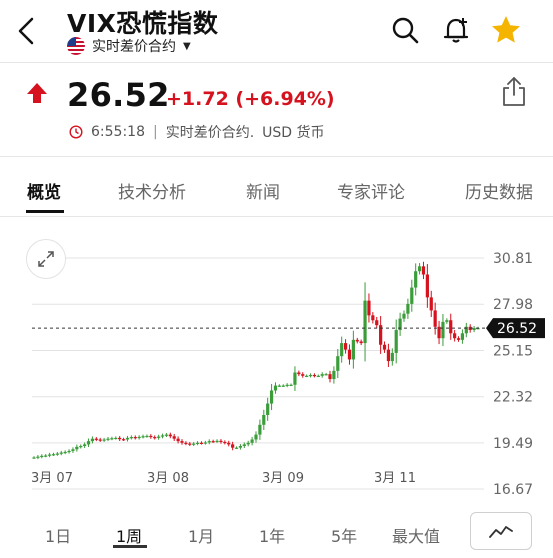 This screenshot has height=558, width=553. I want to click on x-tick-label: 3月 07, so click(52, 478).